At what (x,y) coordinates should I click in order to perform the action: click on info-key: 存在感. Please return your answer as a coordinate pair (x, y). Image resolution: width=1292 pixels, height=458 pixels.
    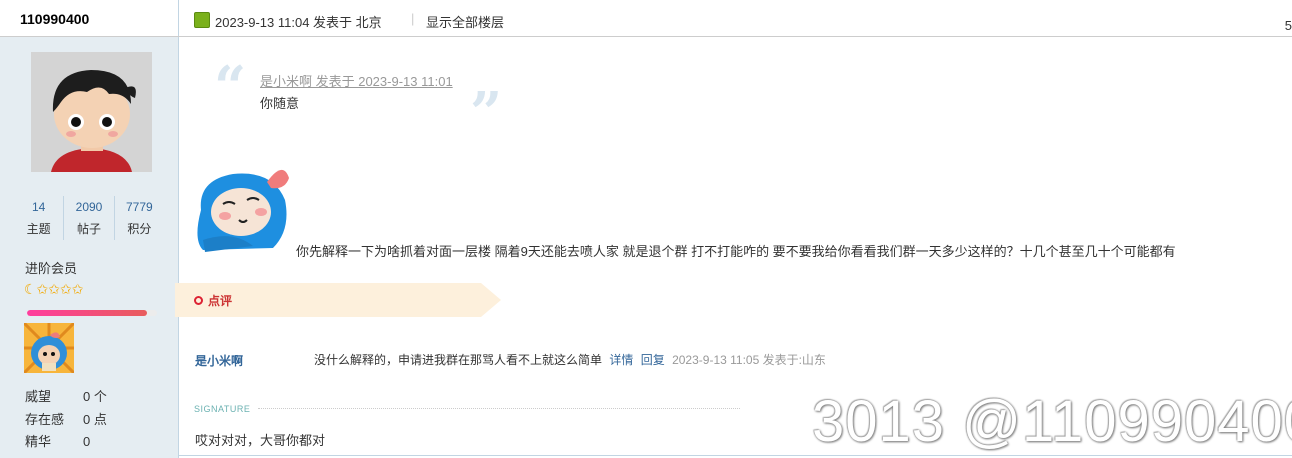
    Looking at the image, I should click on (45, 419).